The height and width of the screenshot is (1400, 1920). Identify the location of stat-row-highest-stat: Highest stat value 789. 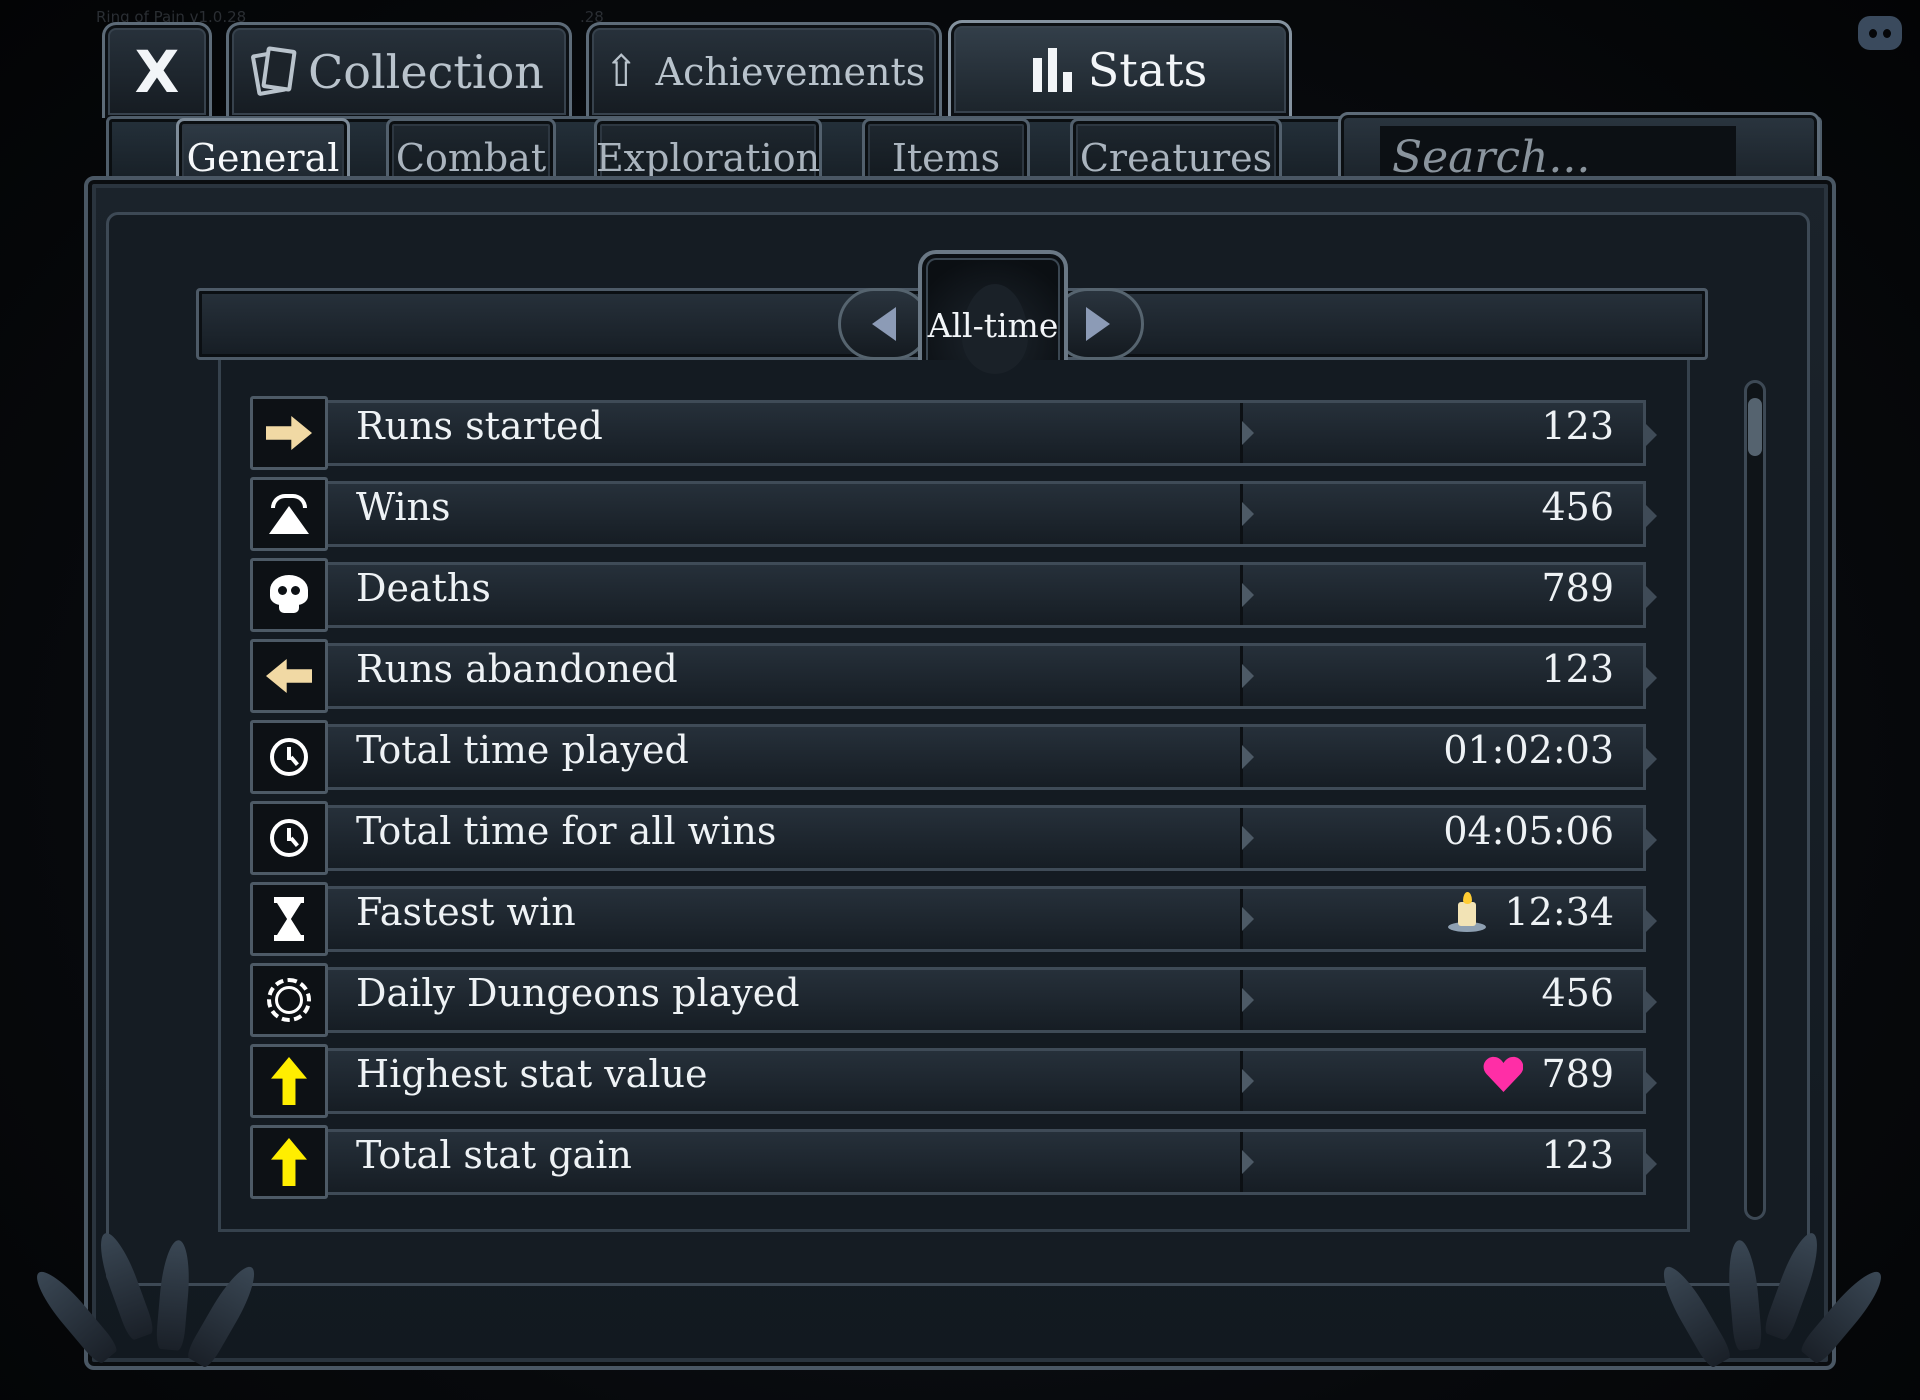
(954, 1081).